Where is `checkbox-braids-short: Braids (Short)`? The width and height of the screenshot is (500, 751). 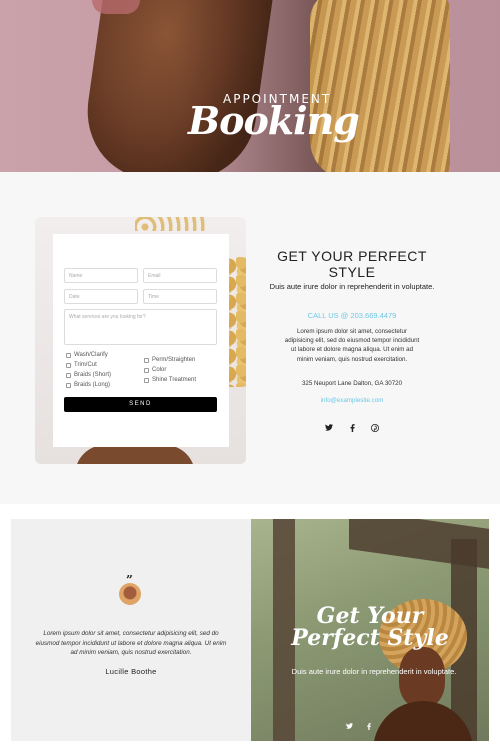 checkbox-braids-short: Braids (Short) is located at coordinates (88, 375).